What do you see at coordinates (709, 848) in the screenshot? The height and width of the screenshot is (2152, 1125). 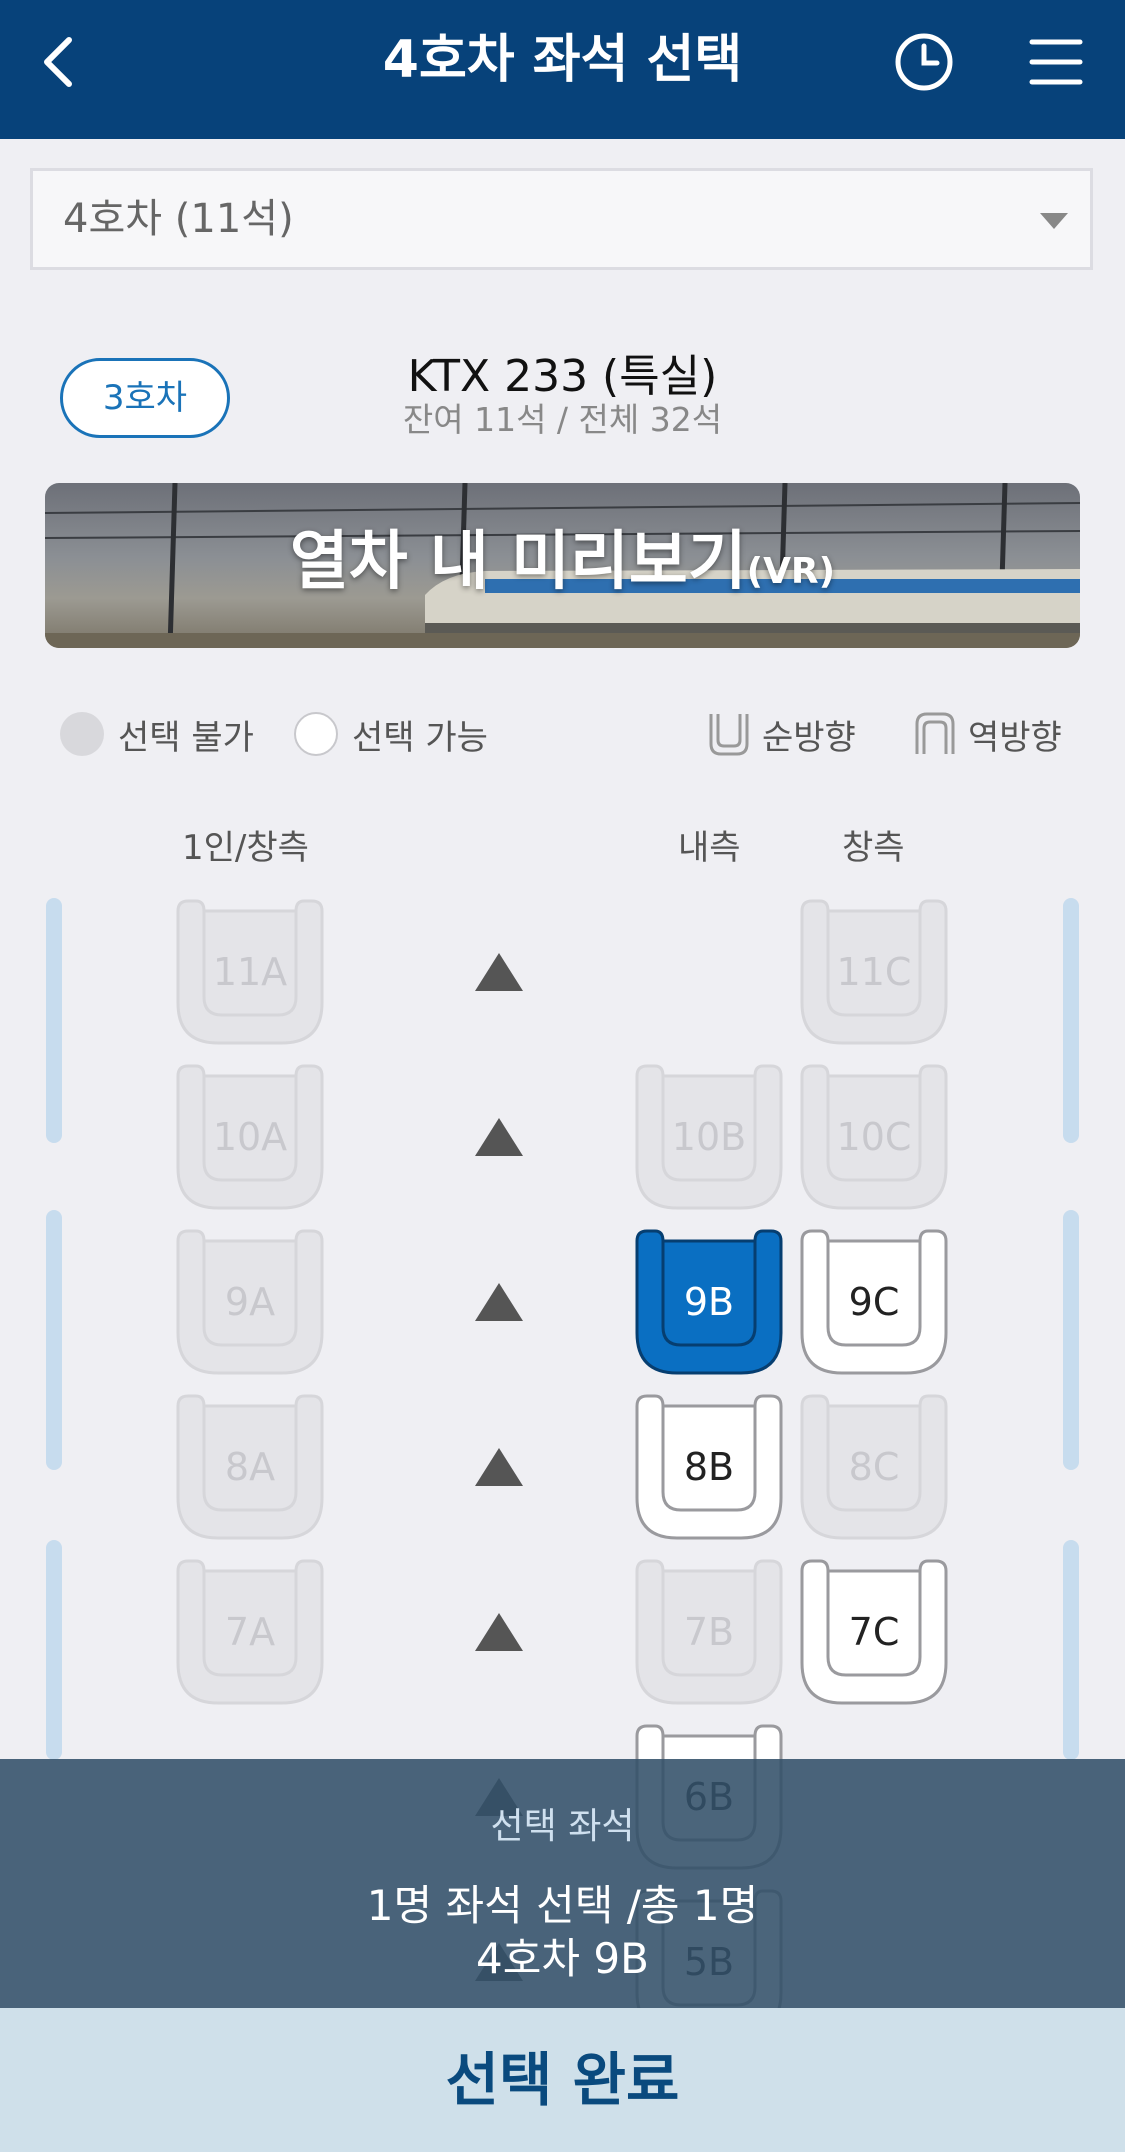 I see `column-label-aisle: 내측` at bounding box center [709, 848].